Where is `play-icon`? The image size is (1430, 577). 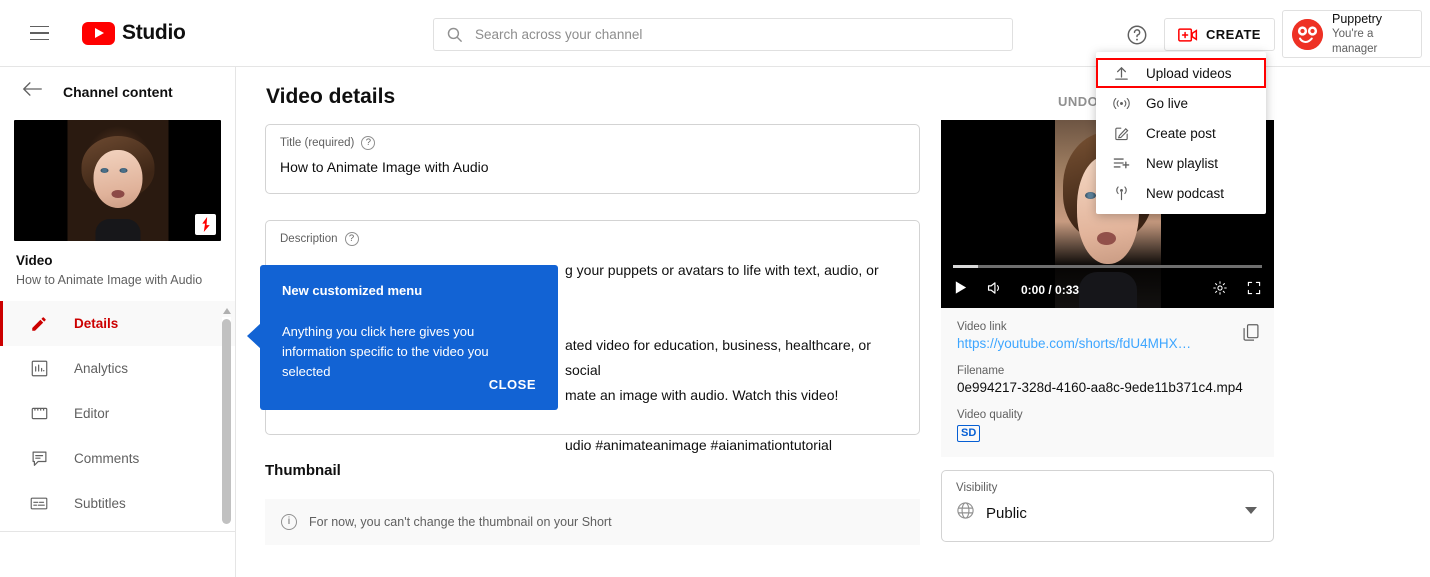 play-icon is located at coordinates (960, 290).